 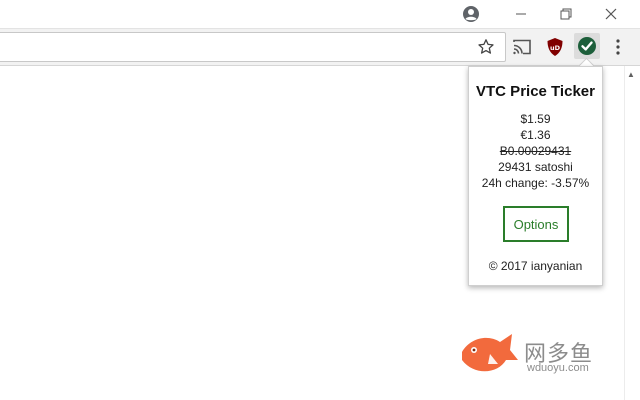 What do you see at coordinates (486, 47) in the screenshot?
I see `star-icon` at bounding box center [486, 47].